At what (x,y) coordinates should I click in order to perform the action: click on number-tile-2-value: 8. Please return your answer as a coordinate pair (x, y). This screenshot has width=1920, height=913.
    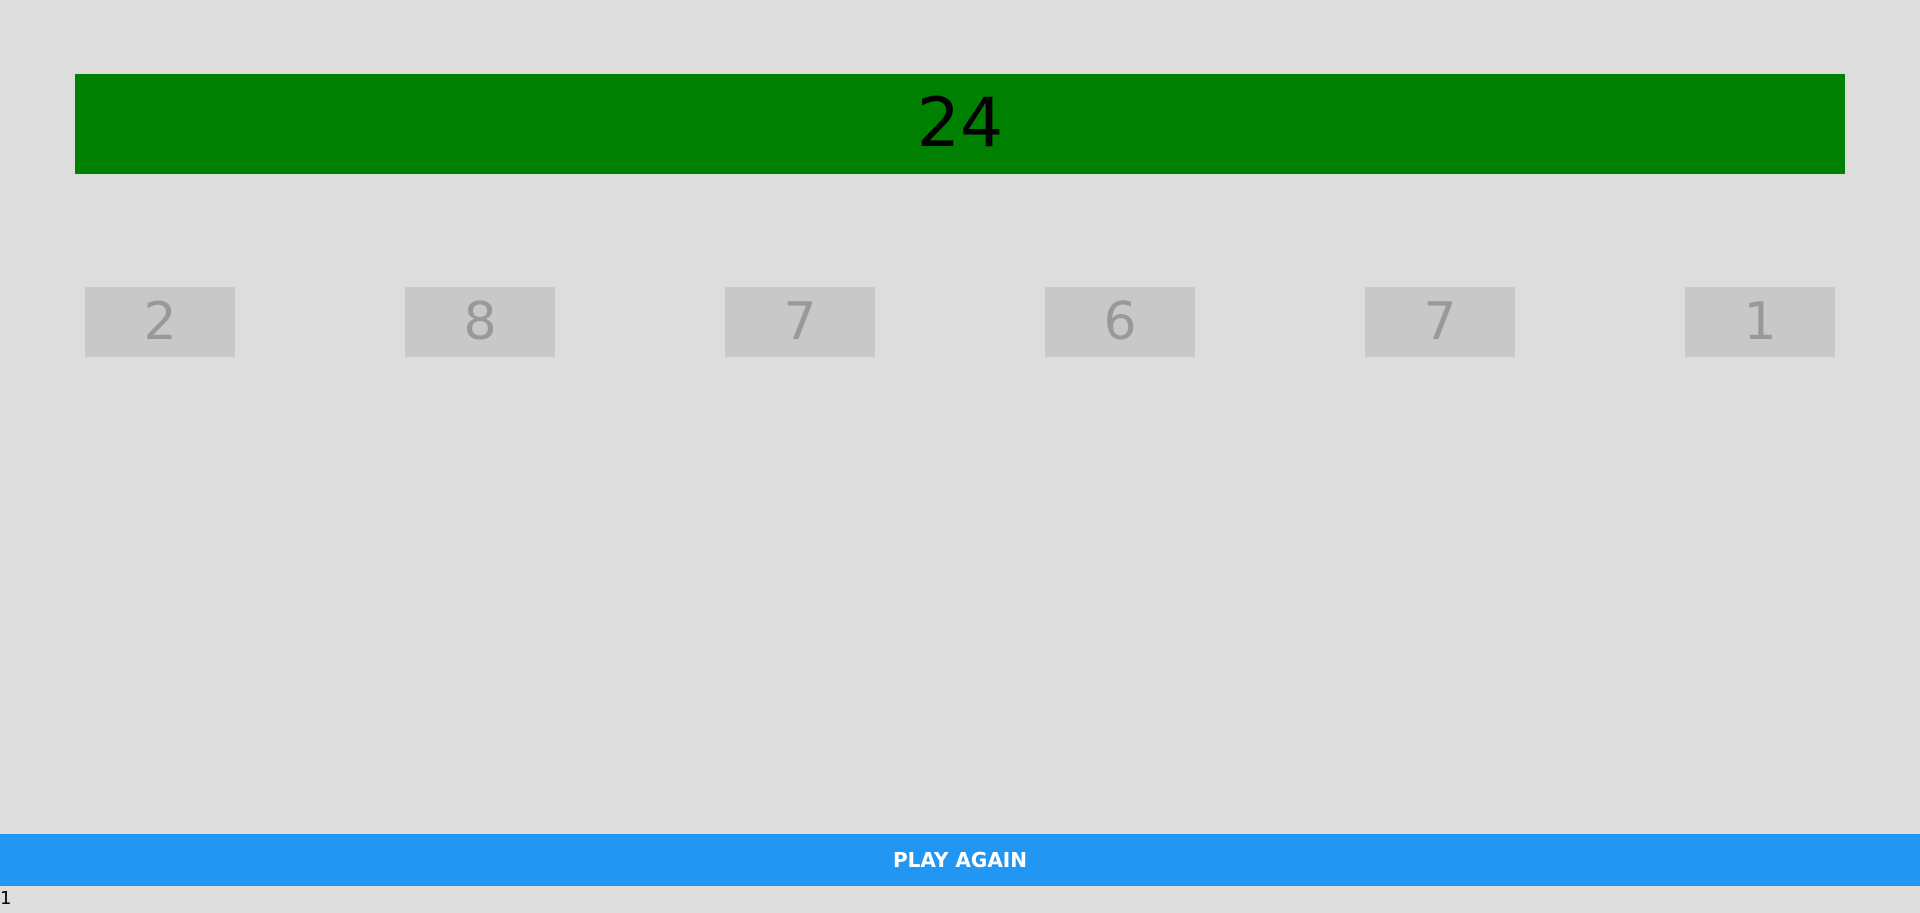
    Looking at the image, I should click on (480, 322).